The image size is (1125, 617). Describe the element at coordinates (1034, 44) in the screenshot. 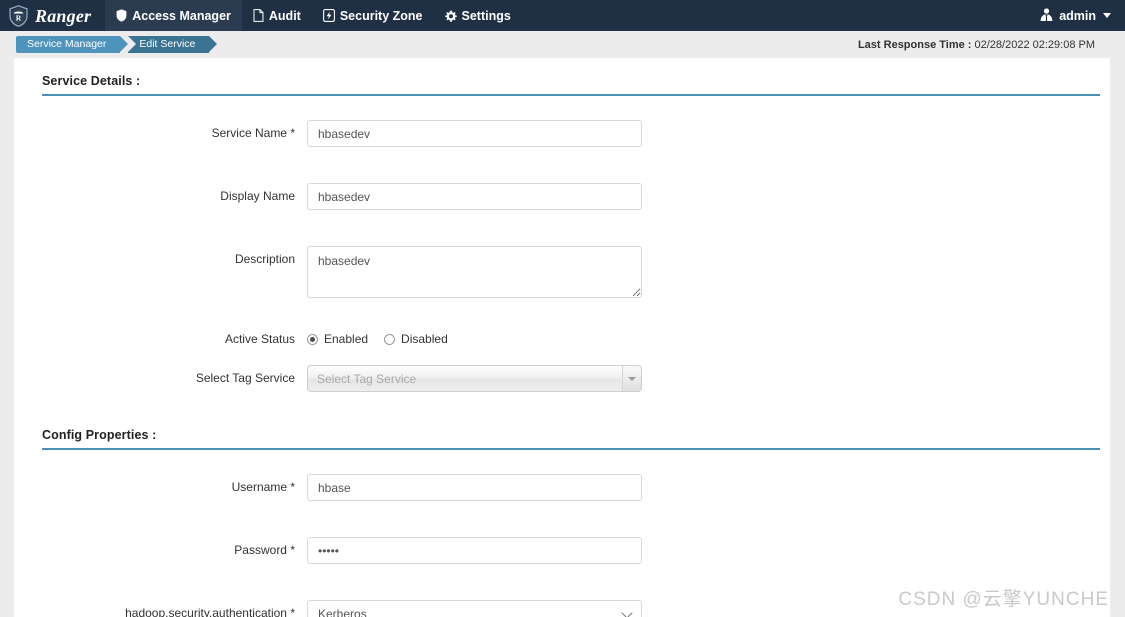

I see `last-response-time-value: 02/28/2022 02:29:08 PM` at that location.